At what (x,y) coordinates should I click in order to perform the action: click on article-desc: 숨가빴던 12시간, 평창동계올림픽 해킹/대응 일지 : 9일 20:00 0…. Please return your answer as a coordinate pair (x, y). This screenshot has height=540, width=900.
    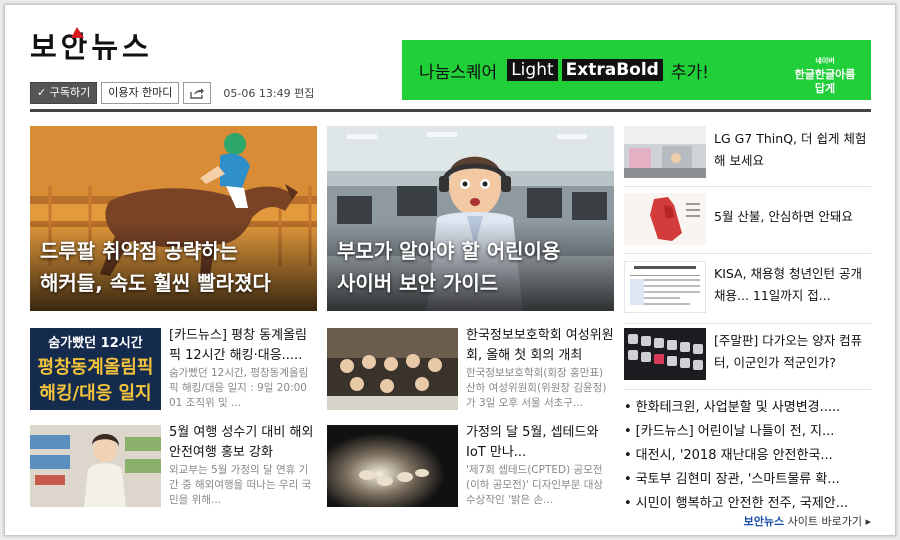
    Looking at the image, I should click on (239, 388).